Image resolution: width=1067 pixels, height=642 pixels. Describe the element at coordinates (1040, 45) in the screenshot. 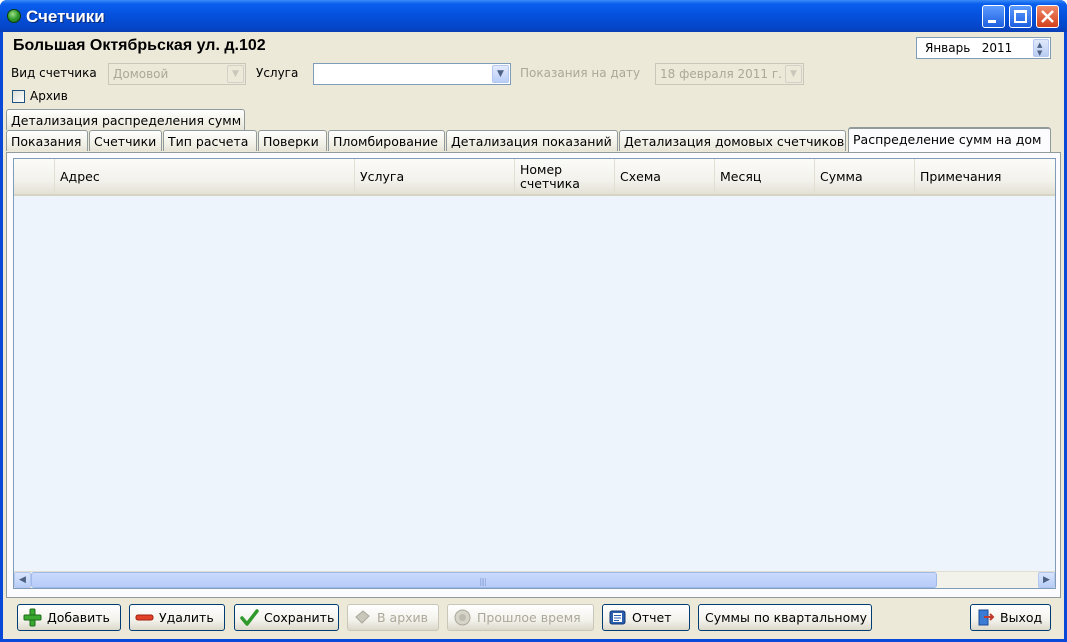

I see `spin-up-icon: ▲` at that location.